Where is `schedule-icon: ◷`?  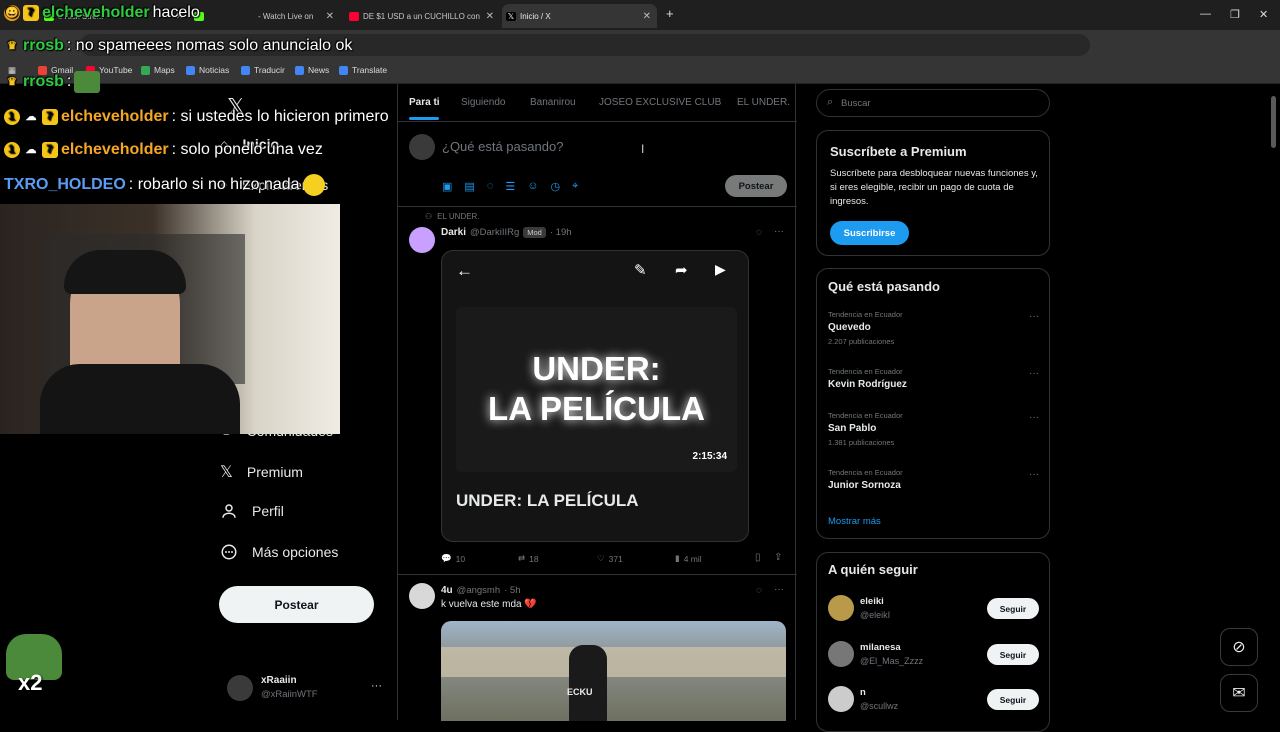
schedule-icon: ◷ is located at coordinates (555, 186).